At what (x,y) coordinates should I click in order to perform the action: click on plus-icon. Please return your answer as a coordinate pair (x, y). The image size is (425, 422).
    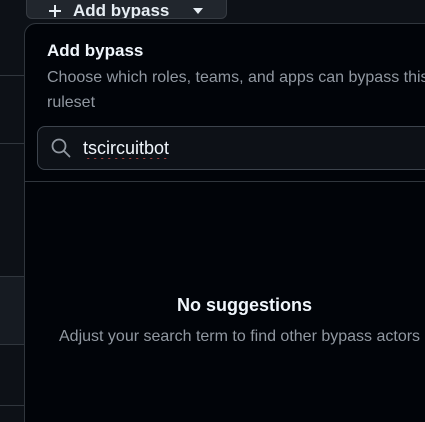
    Looking at the image, I should click on (55, 11).